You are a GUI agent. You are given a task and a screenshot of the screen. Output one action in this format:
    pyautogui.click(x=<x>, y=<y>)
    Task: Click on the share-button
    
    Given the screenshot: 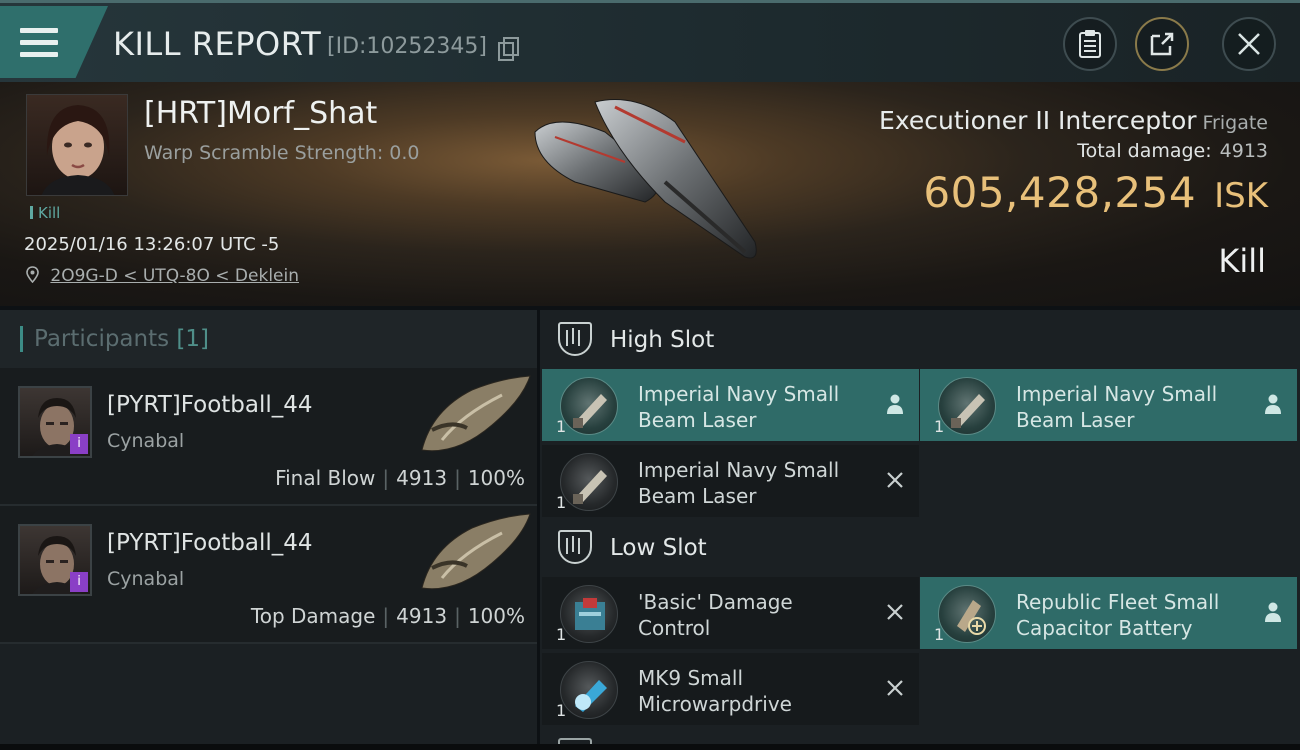 What is the action you would take?
    pyautogui.click(x=1162, y=44)
    